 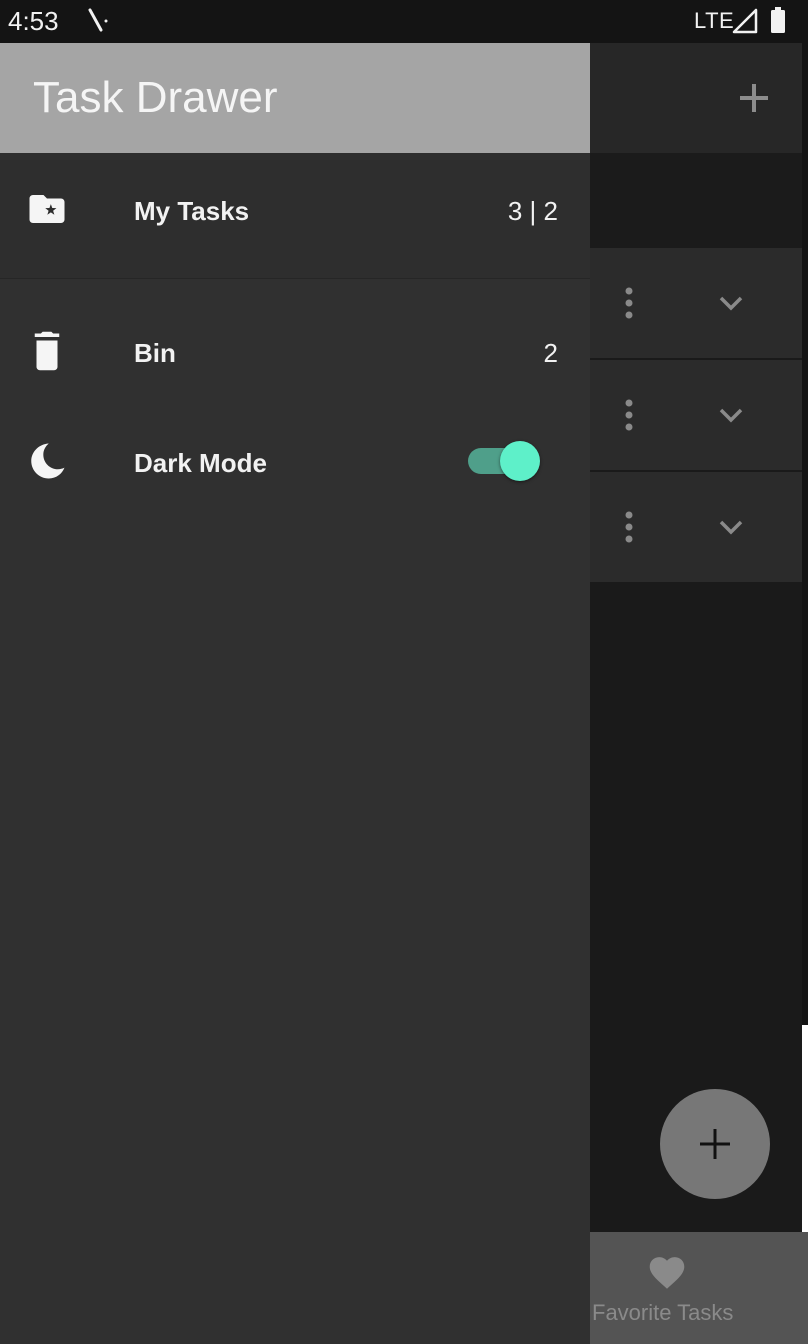 I want to click on status-bar, so click(x=404, y=21).